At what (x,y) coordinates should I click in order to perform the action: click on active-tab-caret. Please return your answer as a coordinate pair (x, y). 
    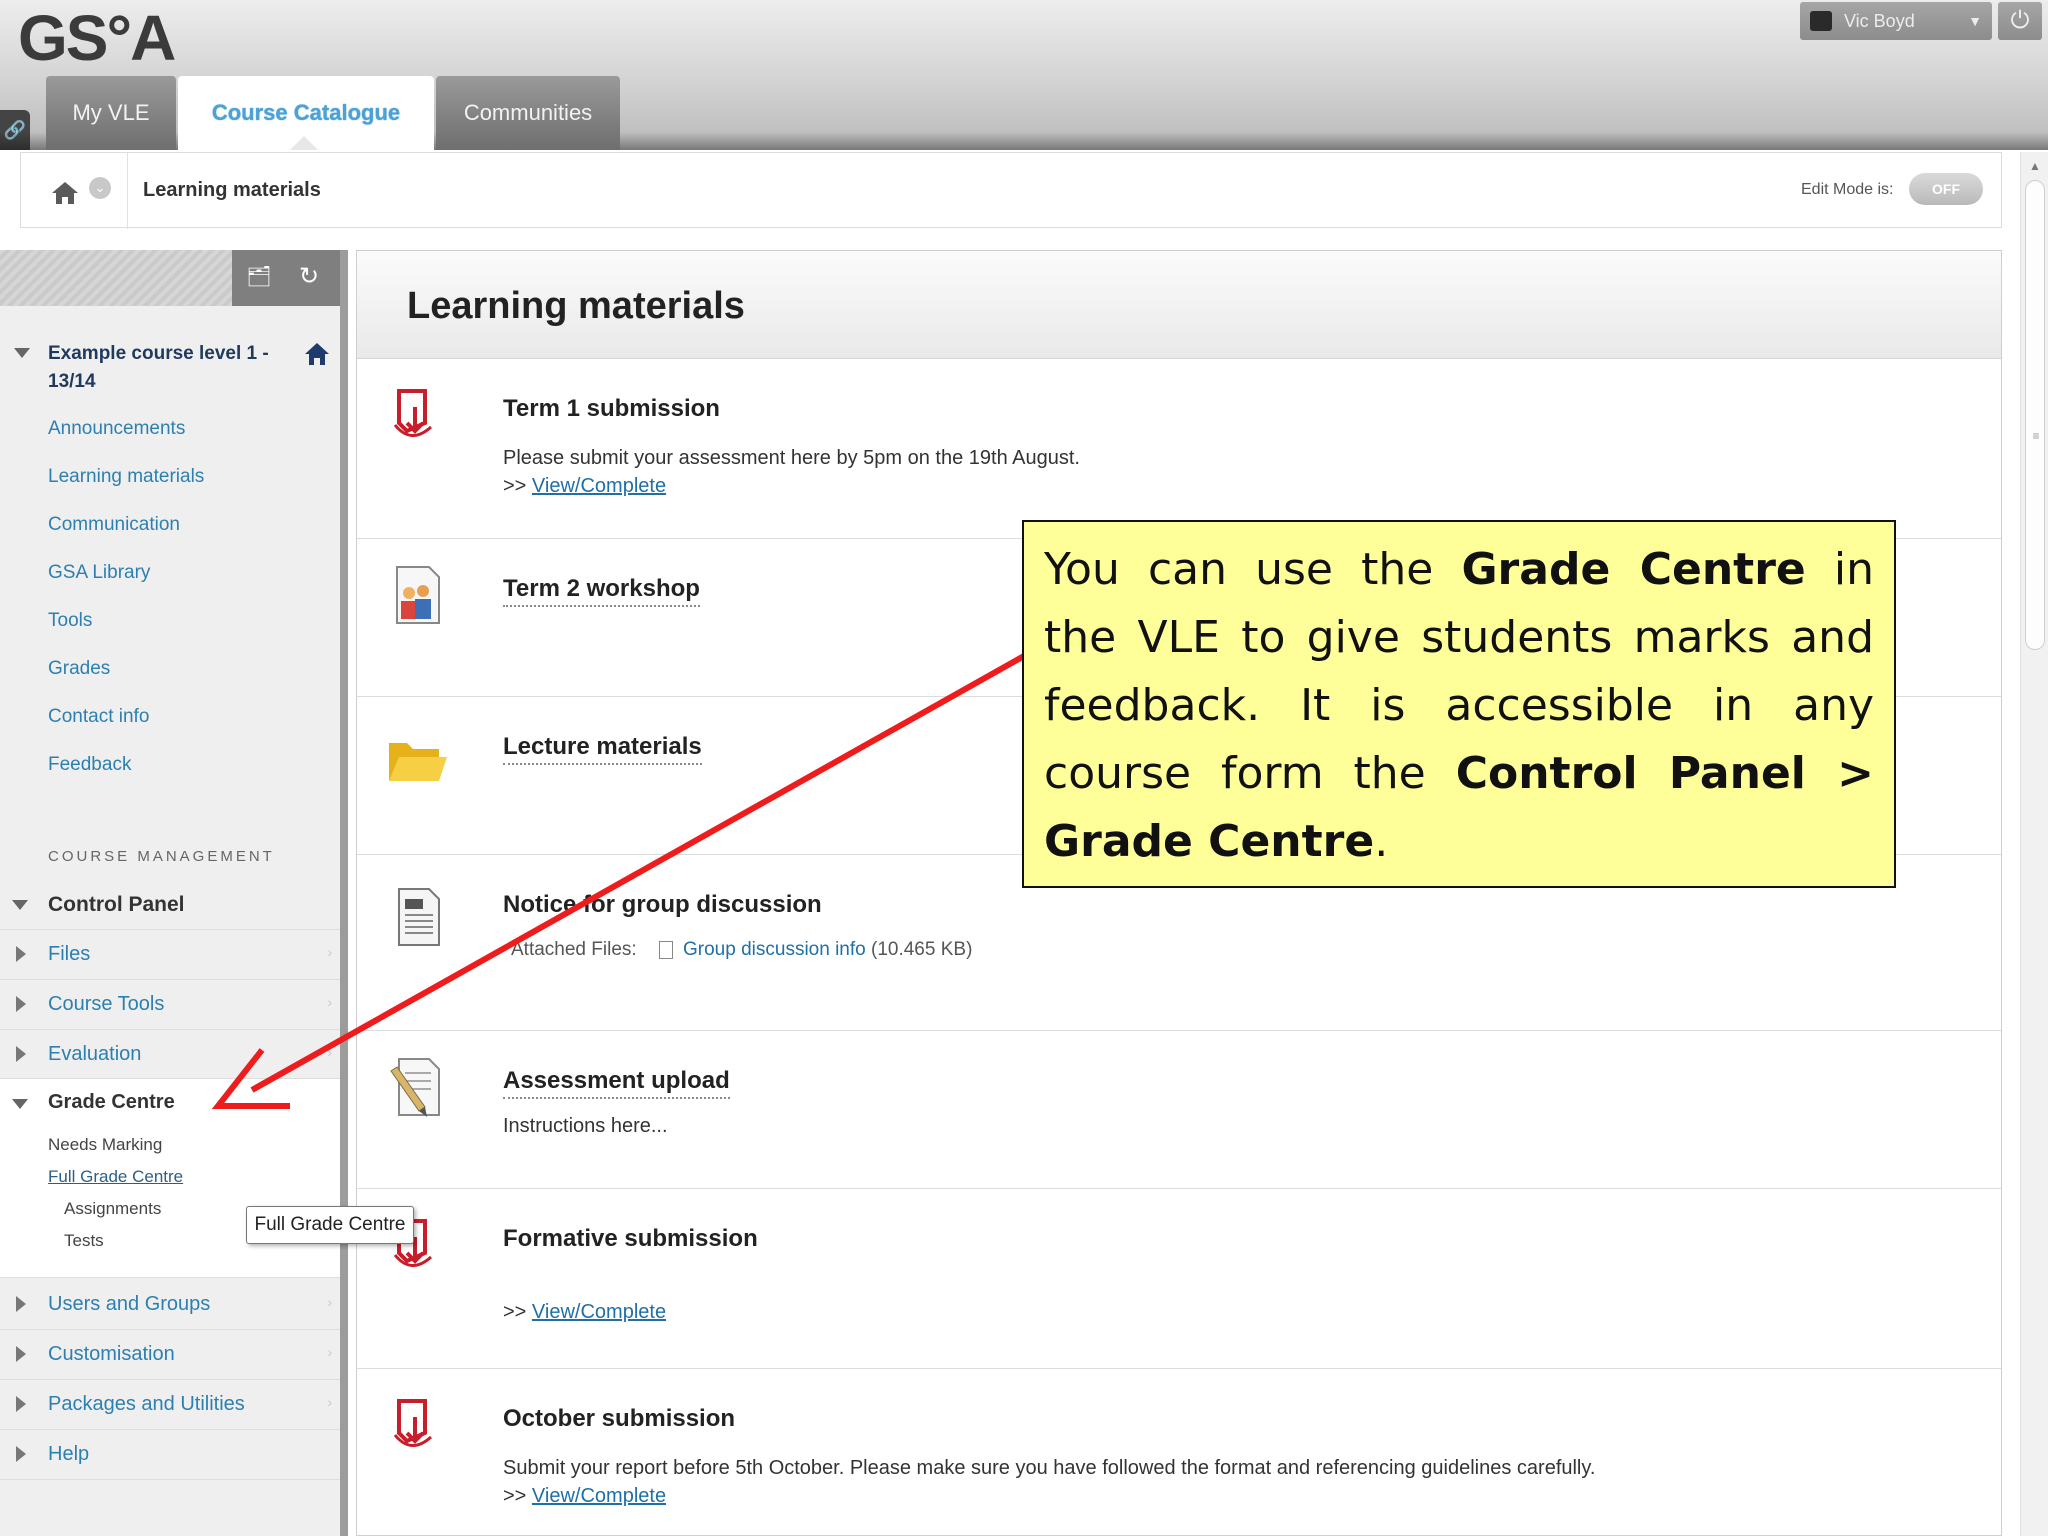
    Looking at the image, I should click on (304, 143).